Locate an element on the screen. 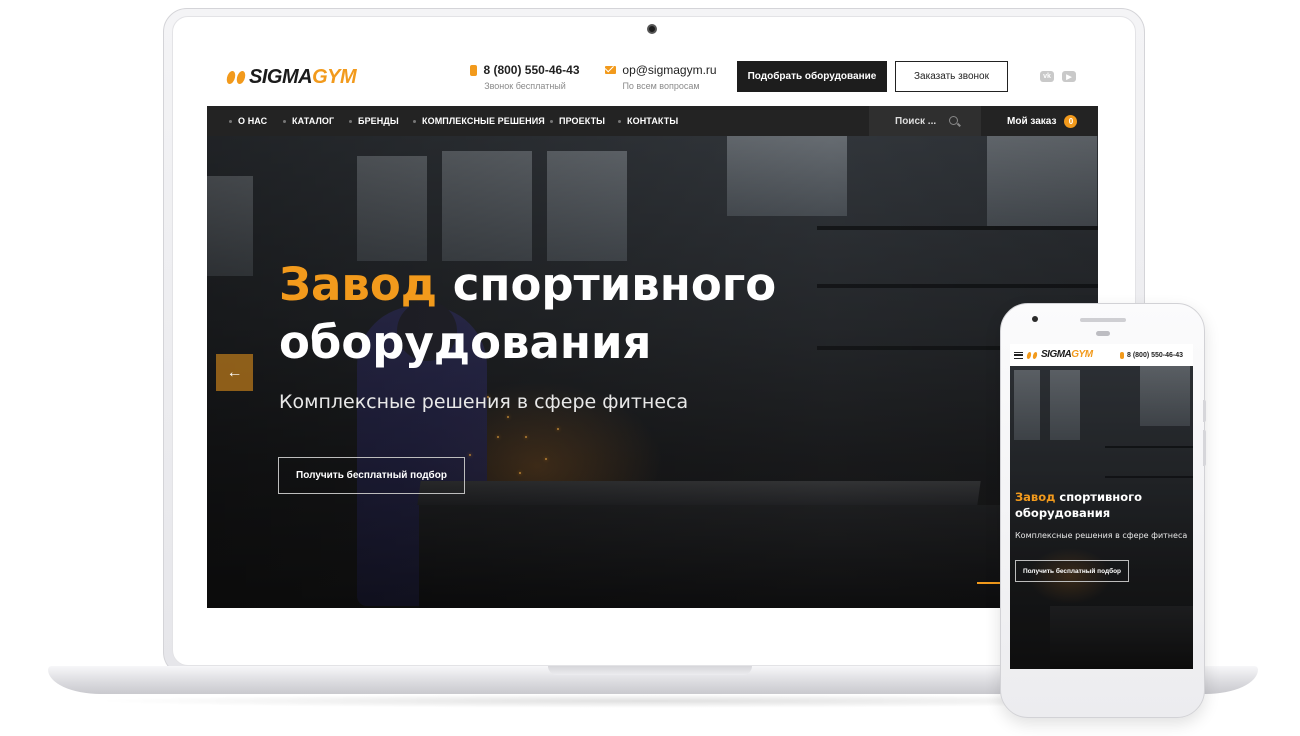 The image size is (1300, 736). header-phone: 8 (800) 550-46-43 Звонок бесплатный is located at coordinates (525, 77).